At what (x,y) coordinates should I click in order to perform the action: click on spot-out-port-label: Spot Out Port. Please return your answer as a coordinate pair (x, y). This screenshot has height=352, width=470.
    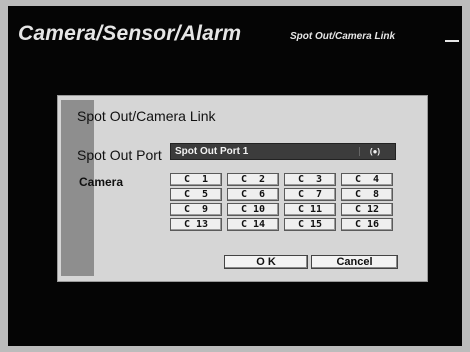
    Looking at the image, I should click on (119, 155).